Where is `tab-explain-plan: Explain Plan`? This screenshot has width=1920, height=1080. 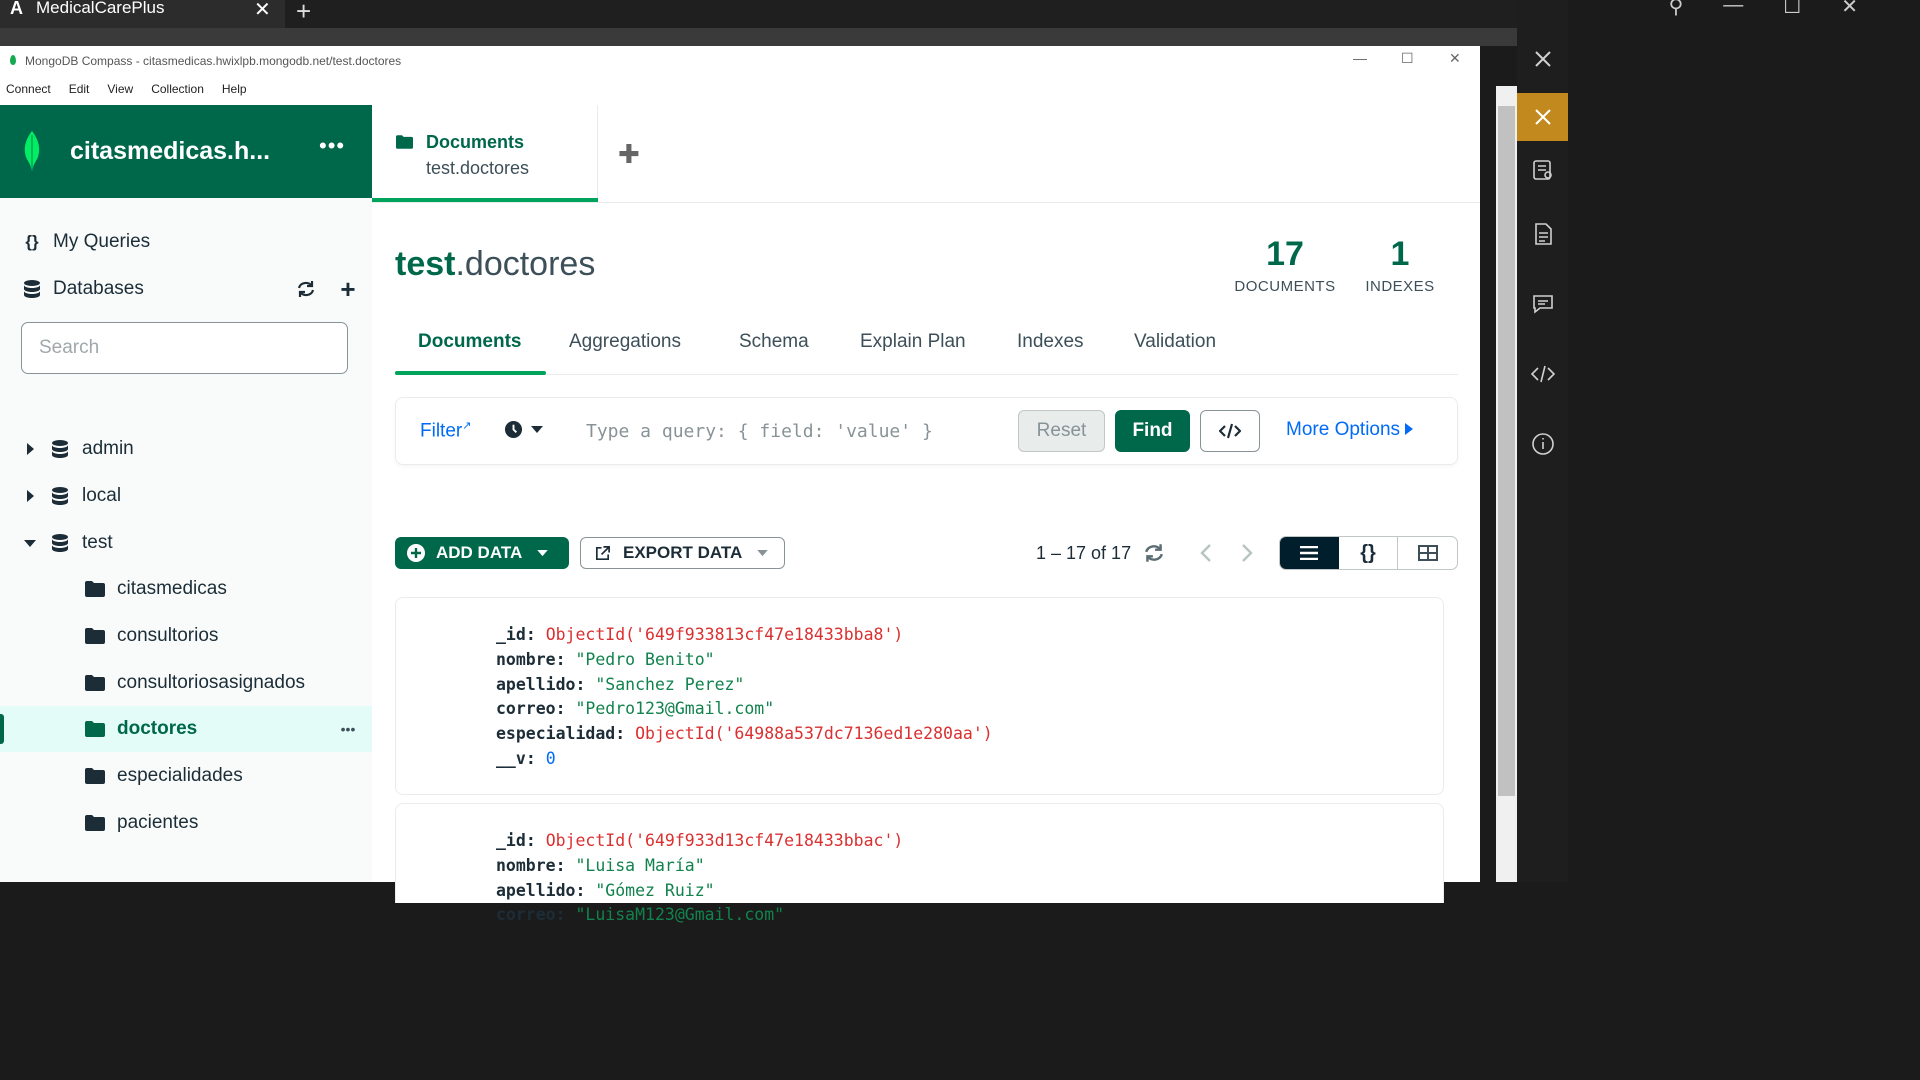
tab-explain-plan: Explain Plan is located at coordinates (913, 342).